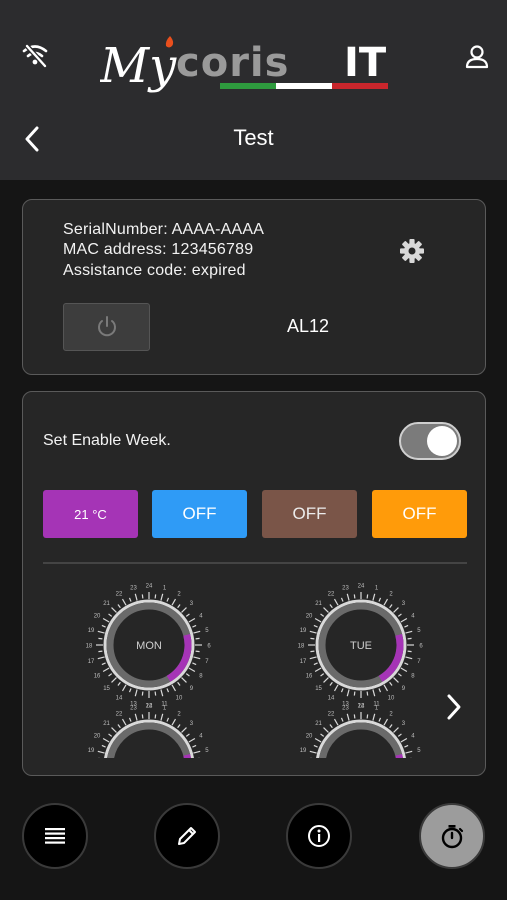 This screenshot has width=507, height=900. What do you see at coordinates (232, 63) in the screenshot?
I see `svg-text: coris` at bounding box center [232, 63].